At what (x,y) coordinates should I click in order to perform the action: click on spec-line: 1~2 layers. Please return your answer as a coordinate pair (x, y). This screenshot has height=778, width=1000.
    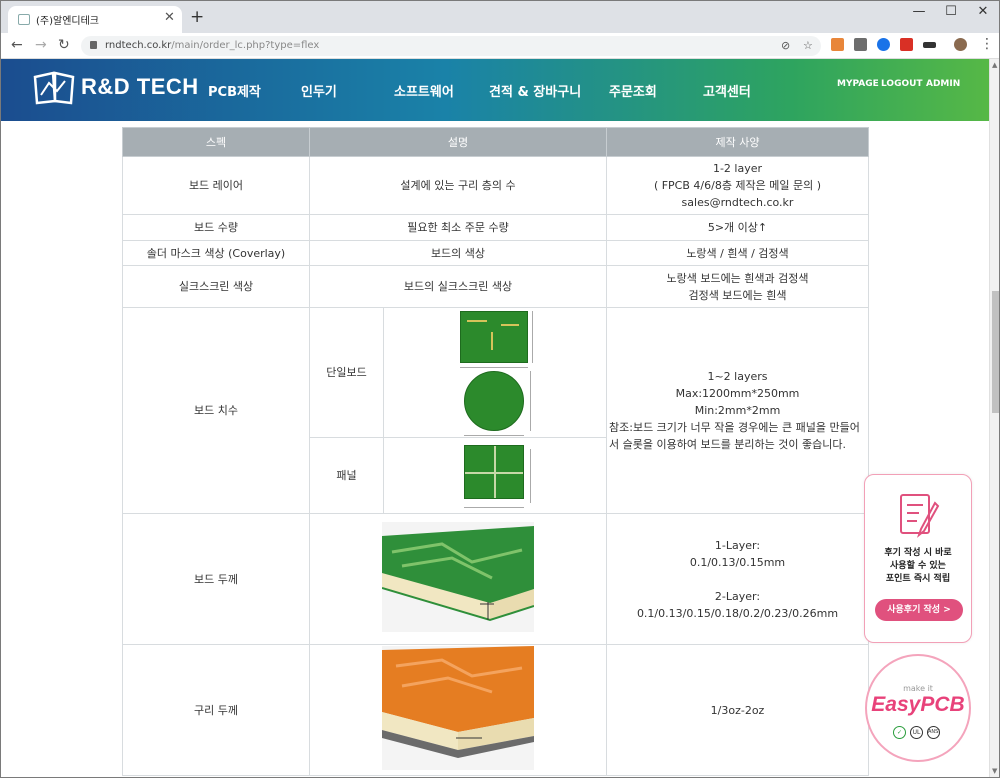
    Looking at the image, I should click on (737, 376).